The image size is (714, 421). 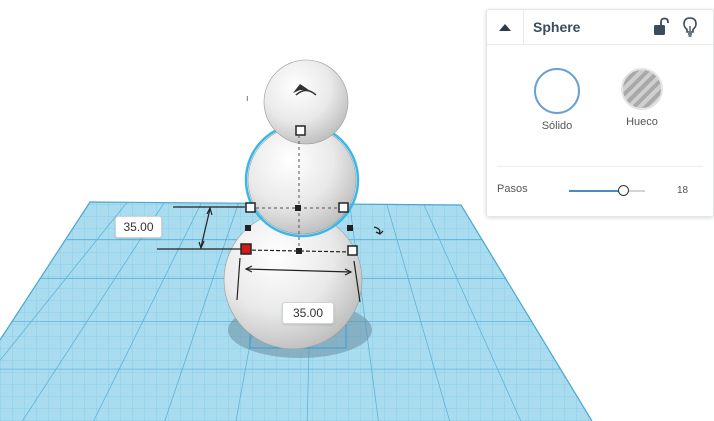 I want to click on hole-label: Hueco, so click(x=642, y=122).